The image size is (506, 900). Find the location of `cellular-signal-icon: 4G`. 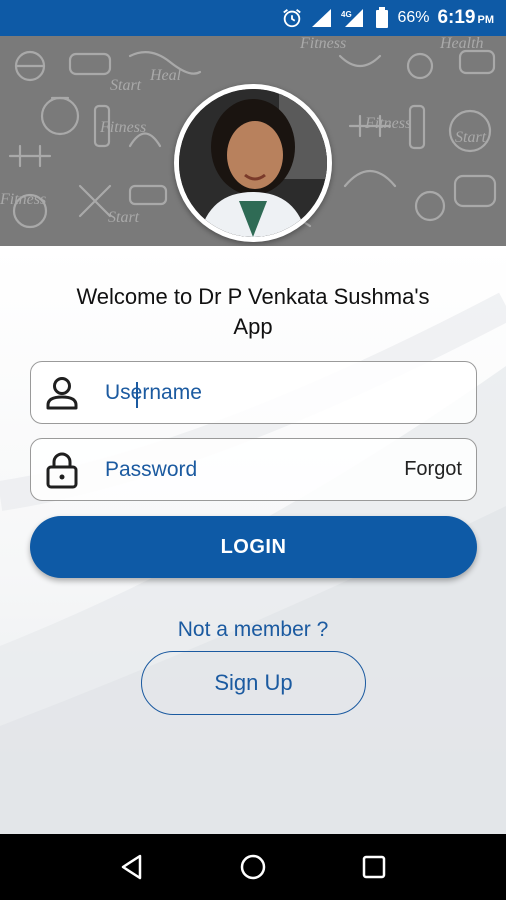

cellular-signal-icon: 4G is located at coordinates (354, 18).